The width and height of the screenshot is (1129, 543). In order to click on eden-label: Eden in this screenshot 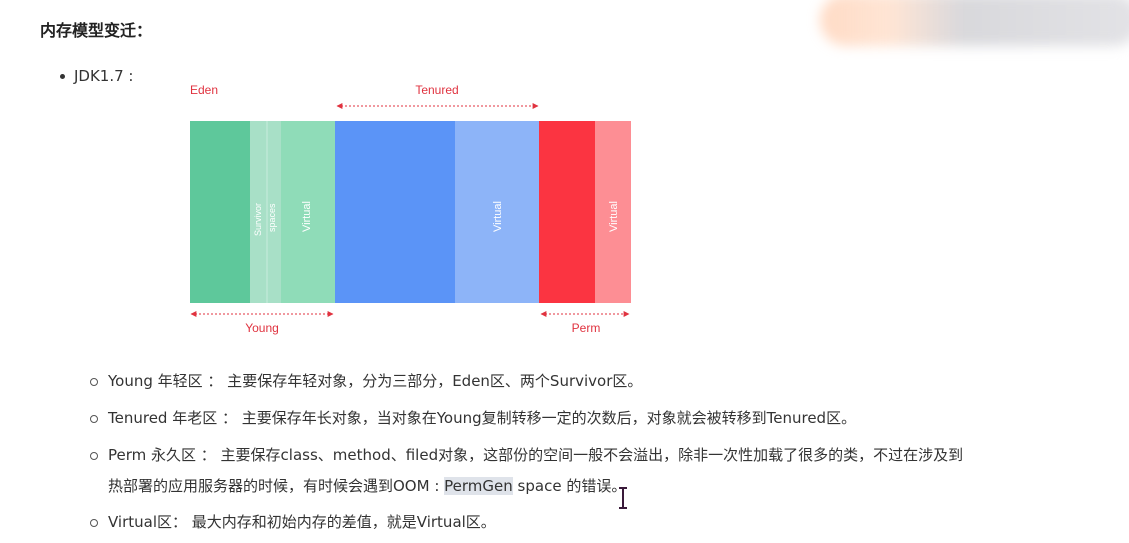, I will do `click(204, 90)`.